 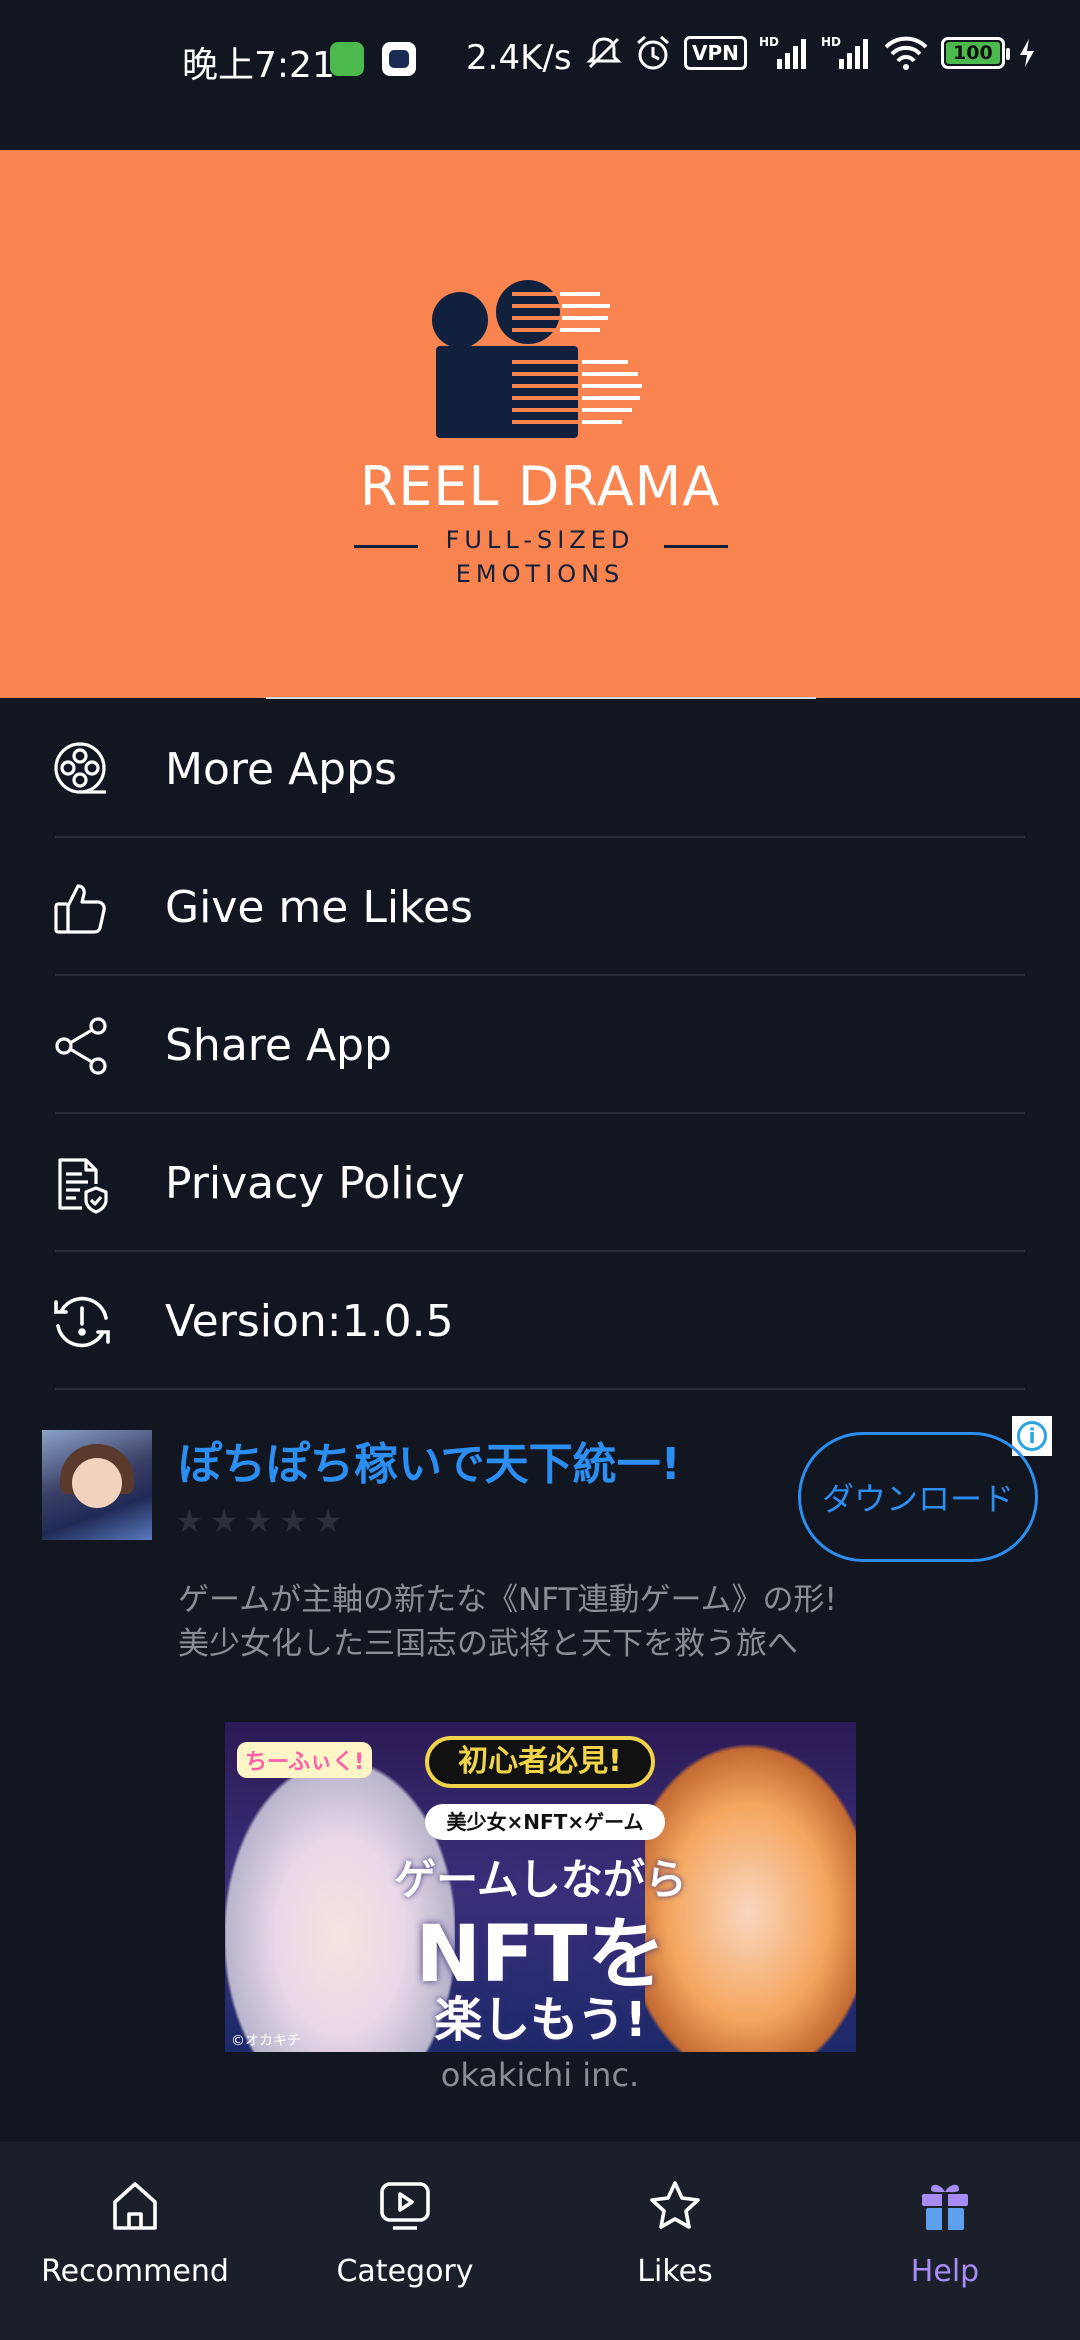 I want to click on tagline-line-1: FULL-SIZED, so click(x=540, y=540).